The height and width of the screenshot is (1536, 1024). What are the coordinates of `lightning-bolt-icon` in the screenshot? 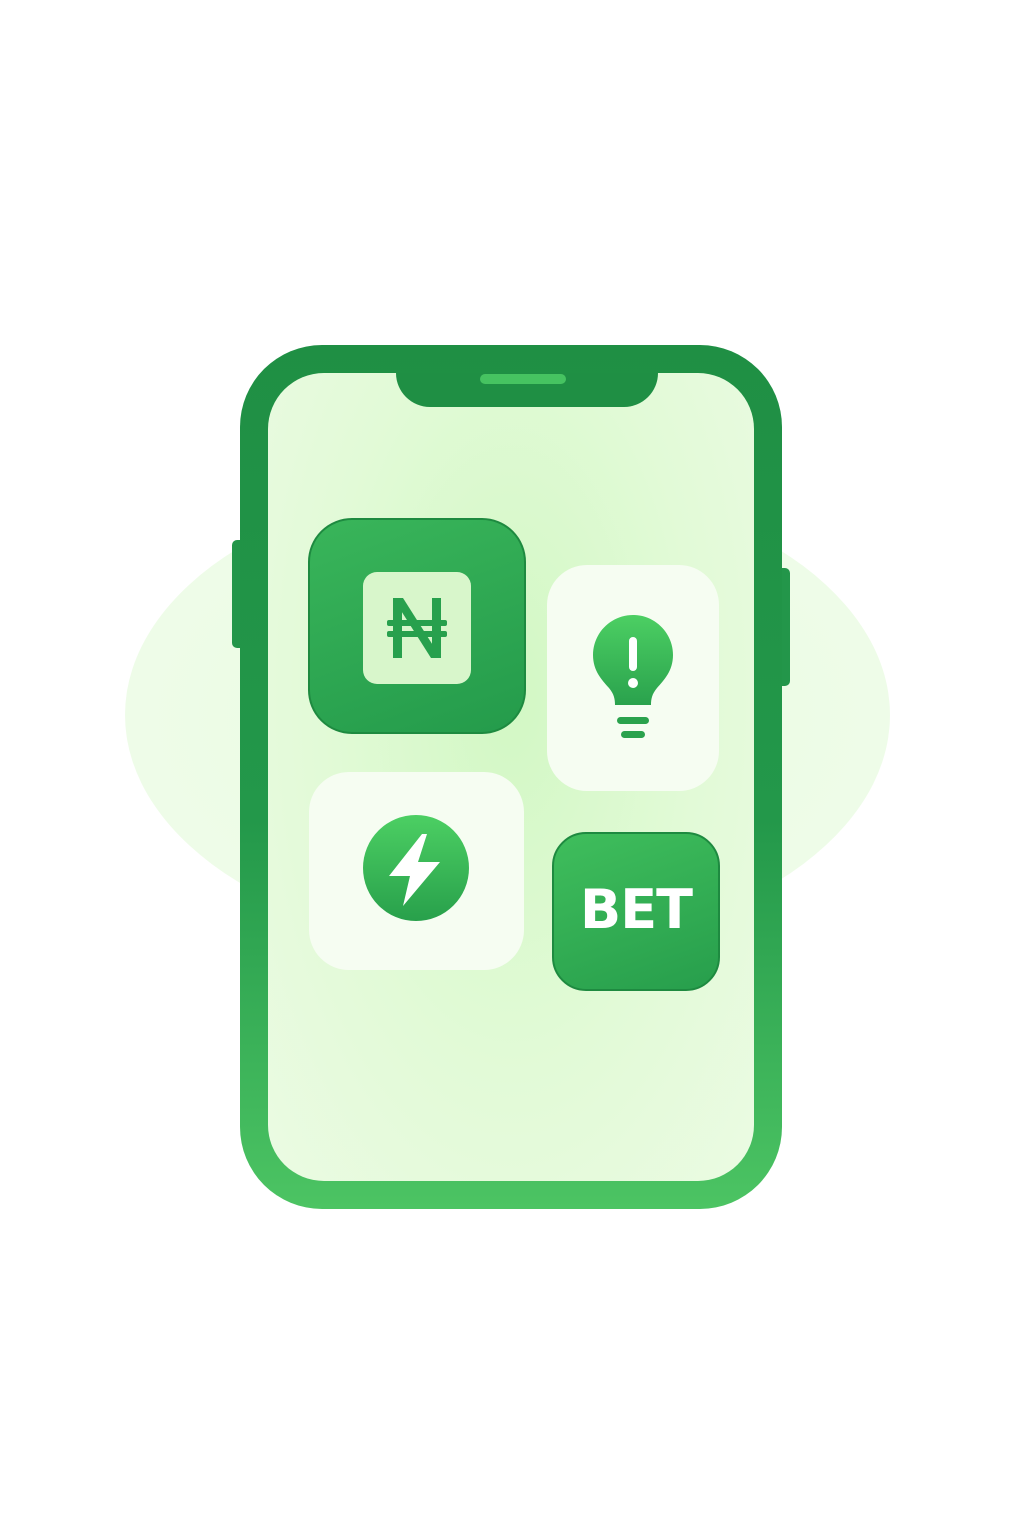 It's located at (416, 868).